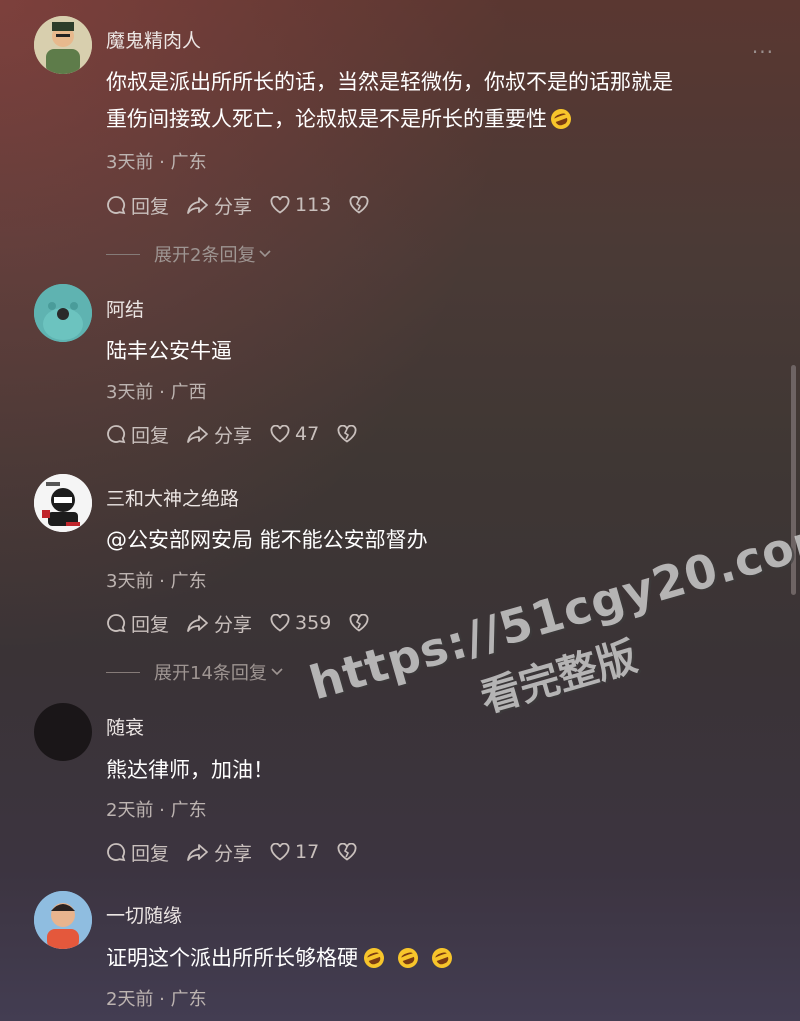 The image size is (800, 1021). Describe the element at coordinates (172, 497) in the screenshot. I see `username: 三和大神之绝路` at that location.